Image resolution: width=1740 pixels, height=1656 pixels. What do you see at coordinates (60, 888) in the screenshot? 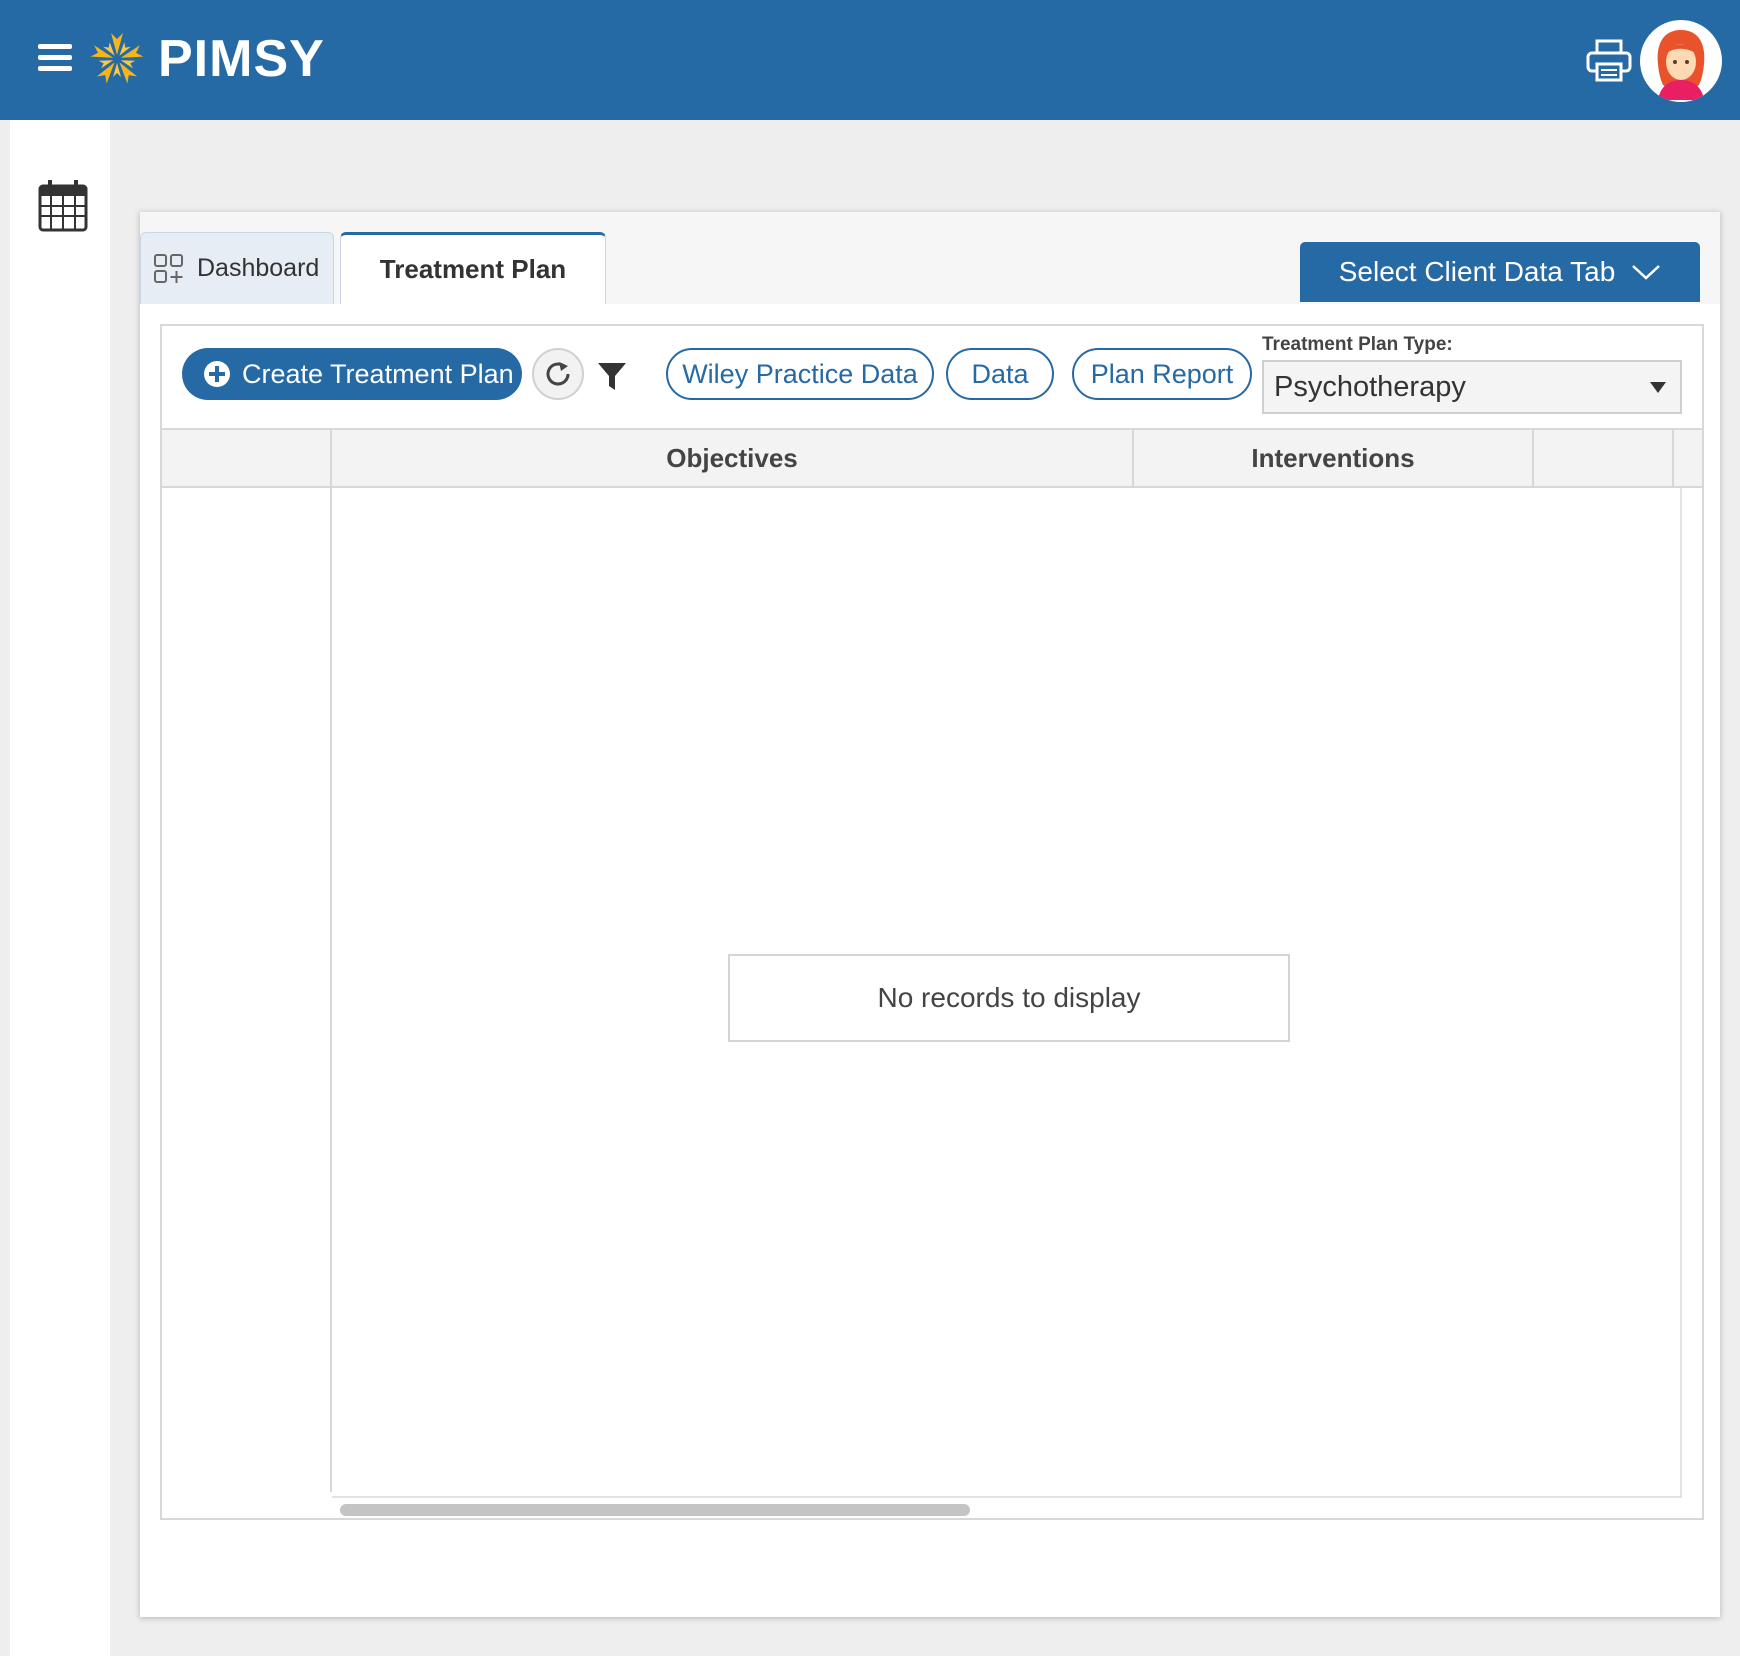
I see `side-rail` at bounding box center [60, 888].